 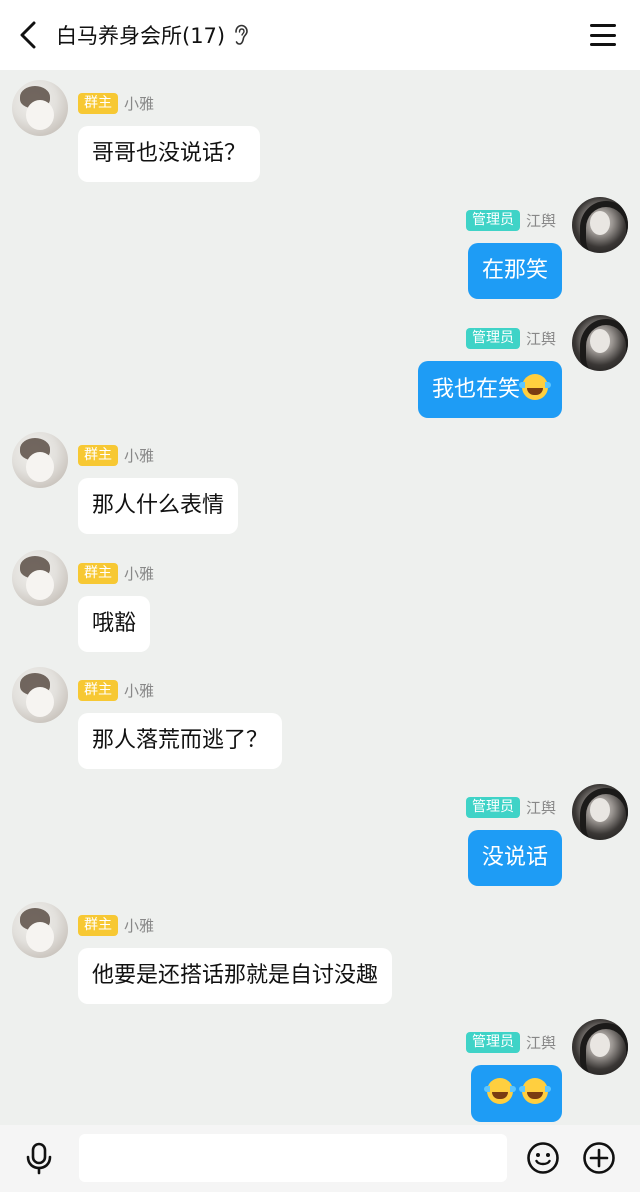 What do you see at coordinates (603, 35) in the screenshot?
I see `hamburger-menu-icon` at bounding box center [603, 35].